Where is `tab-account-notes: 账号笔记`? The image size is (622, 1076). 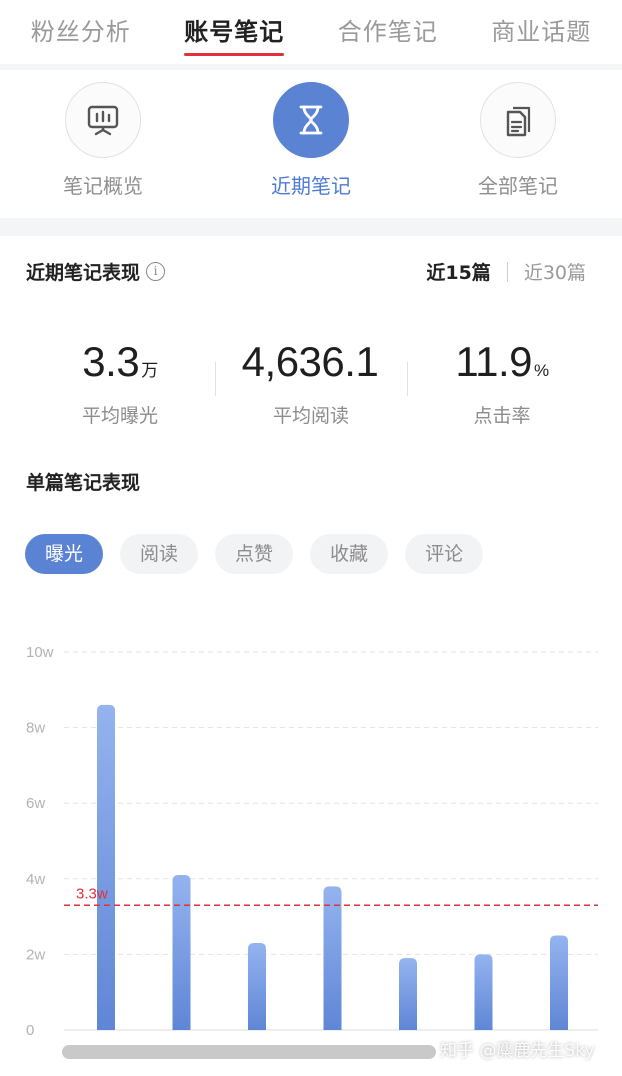
tab-account-notes: 账号笔记 is located at coordinates (234, 32).